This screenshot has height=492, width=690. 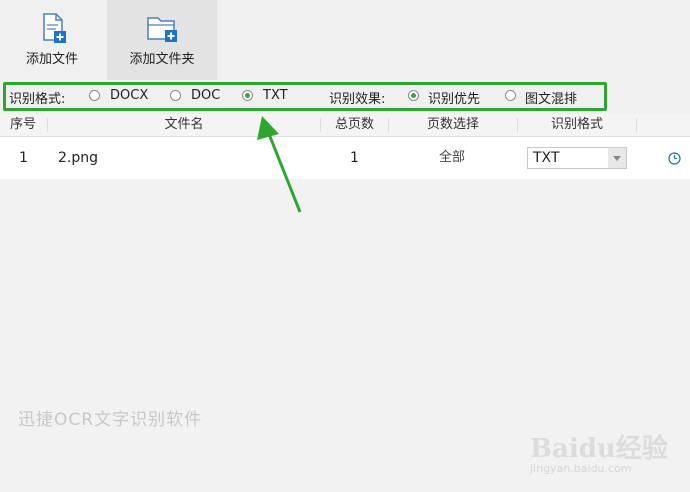 What do you see at coordinates (599, 449) in the screenshot?
I see `baidu-logo: Baidu经验` at bounding box center [599, 449].